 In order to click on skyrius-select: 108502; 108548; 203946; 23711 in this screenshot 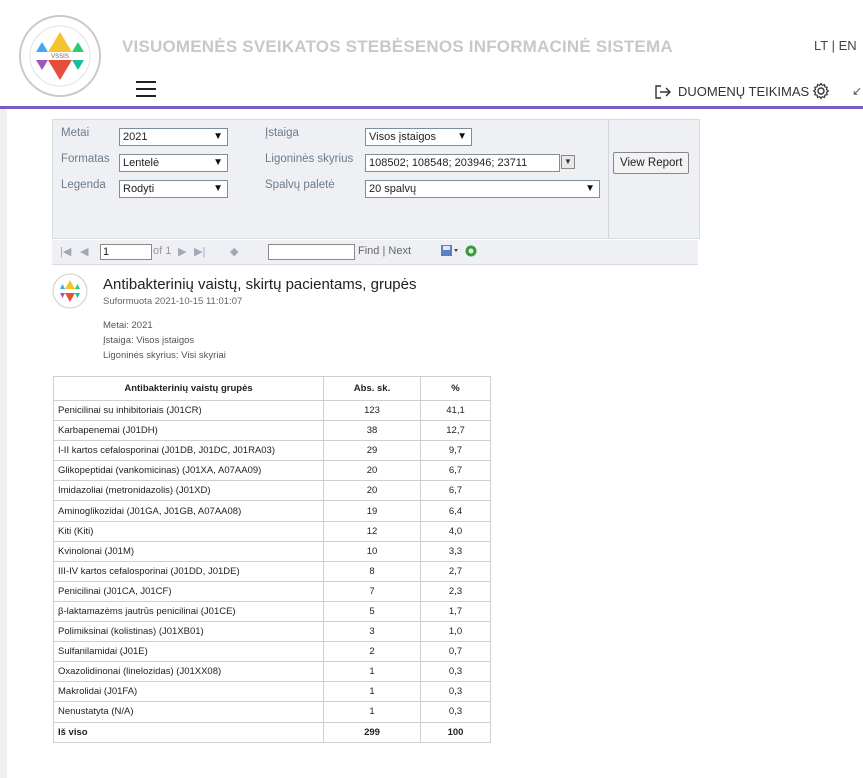, I will do `click(462, 163)`.